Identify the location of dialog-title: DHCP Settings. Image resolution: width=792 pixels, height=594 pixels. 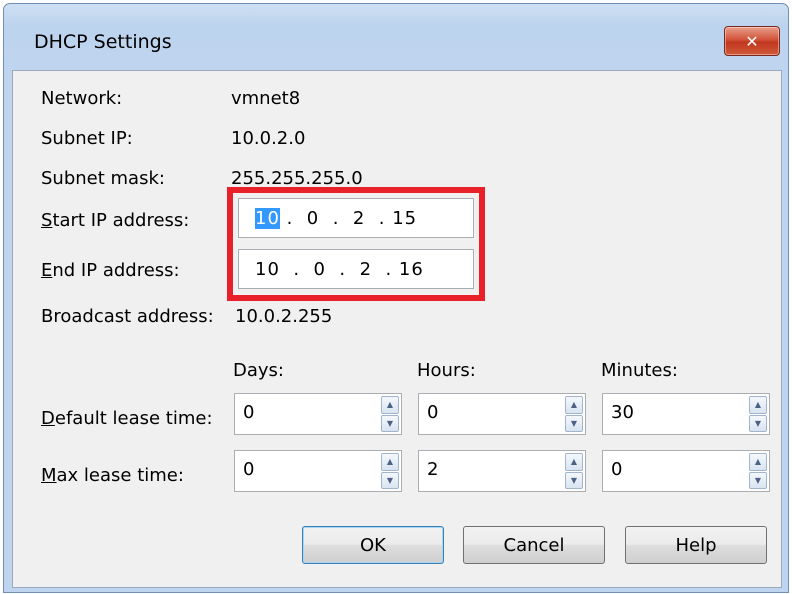
(103, 42).